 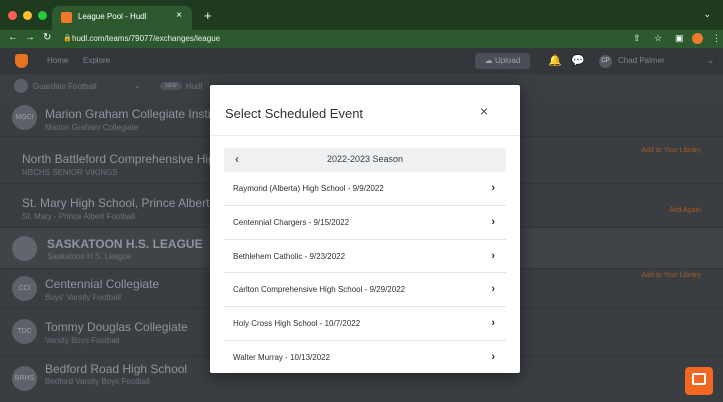 I want to click on user-name: Chad Palmer, so click(x=641, y=60).